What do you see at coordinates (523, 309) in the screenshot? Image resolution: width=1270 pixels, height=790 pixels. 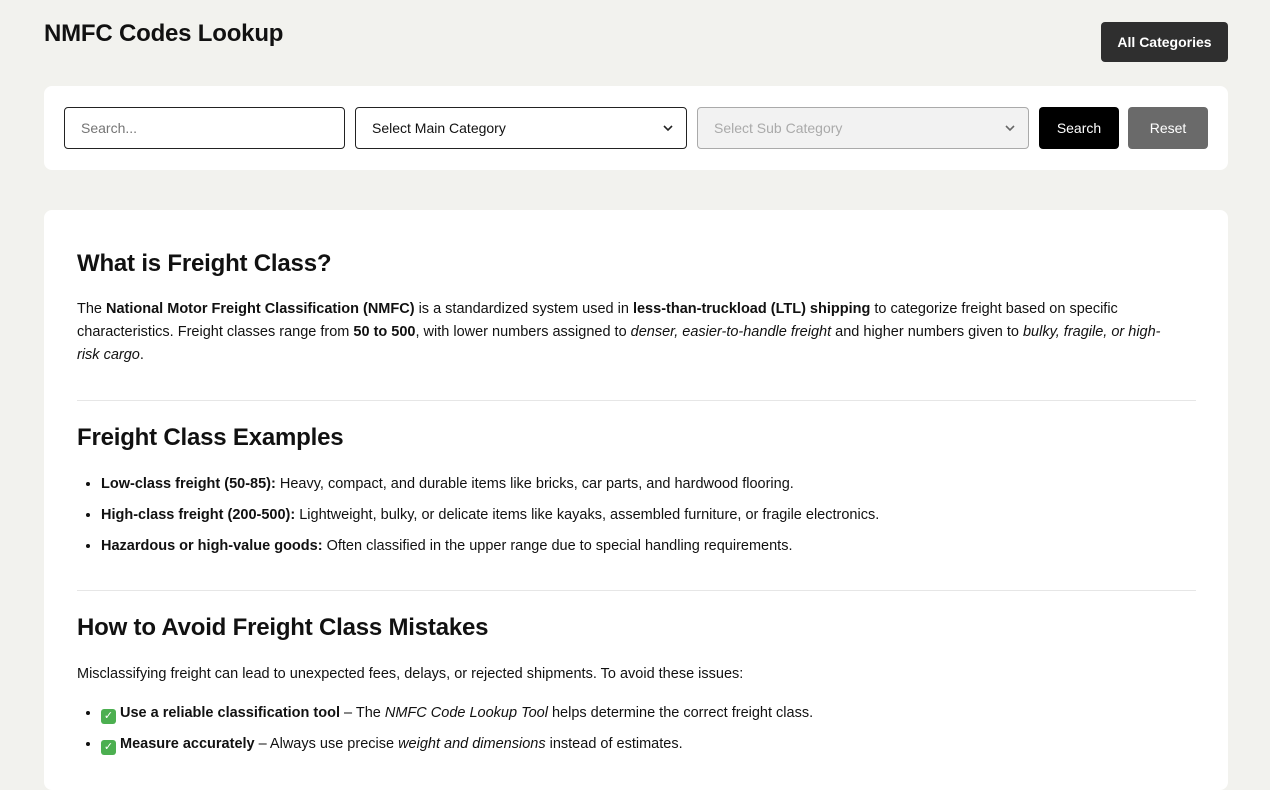 I see `para-text: is a standardized system used in` at bounding box center [523, 309].